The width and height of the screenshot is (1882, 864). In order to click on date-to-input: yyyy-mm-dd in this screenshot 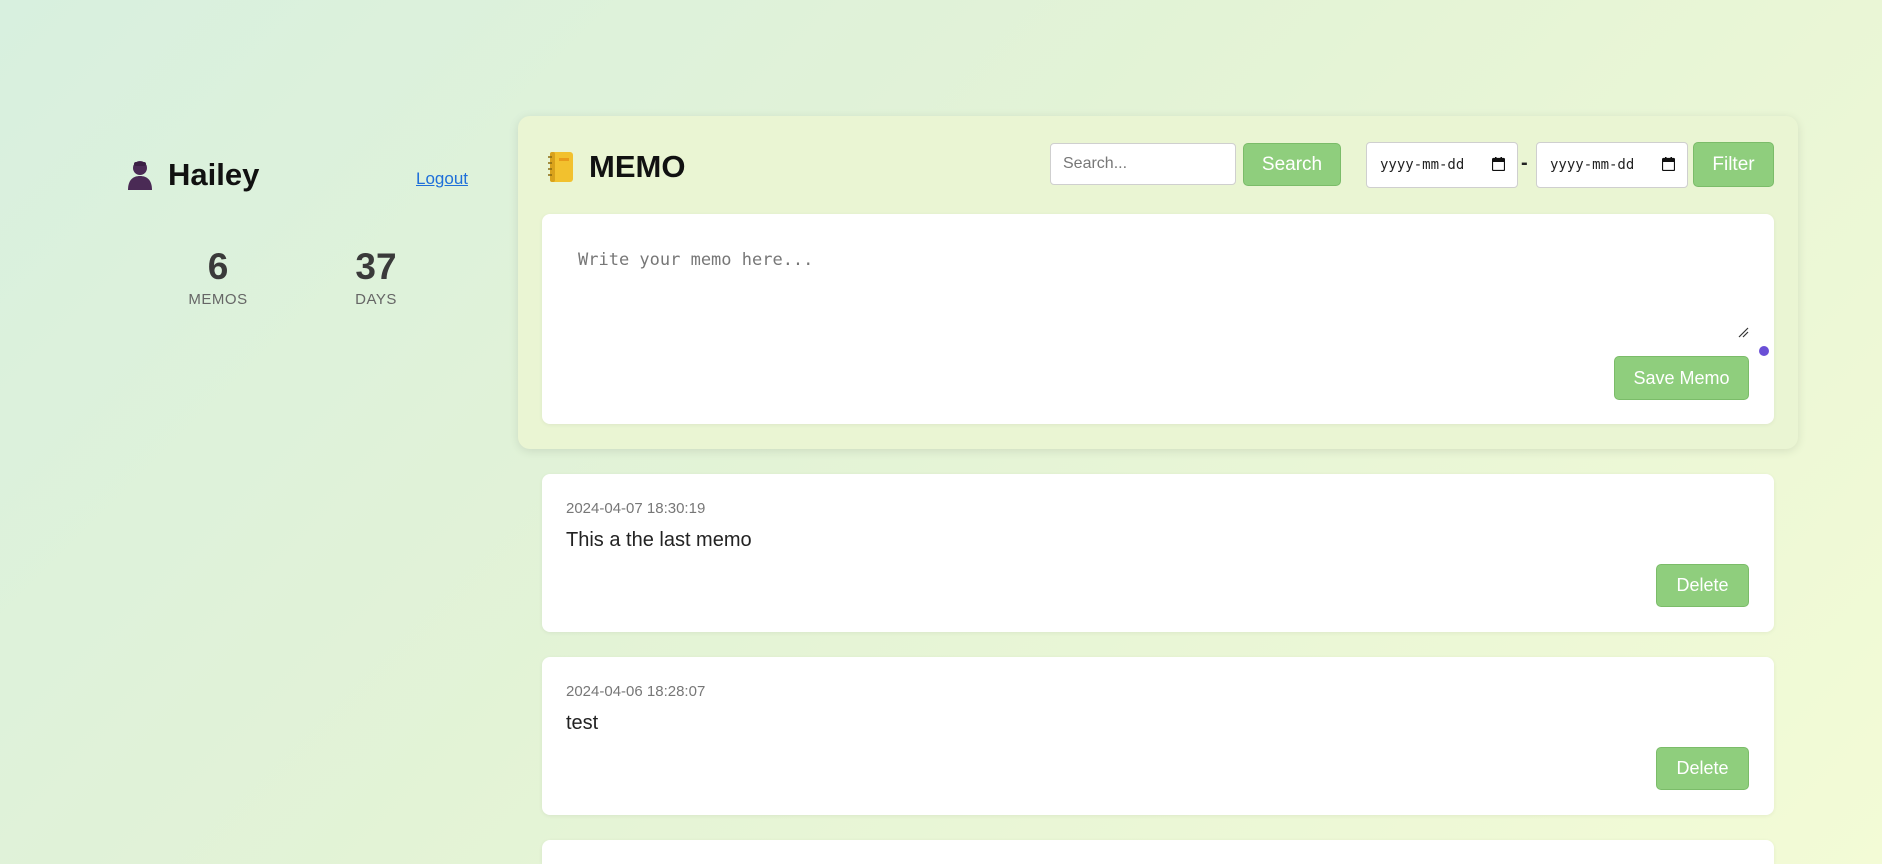, I will do `click(1612, 165)`.